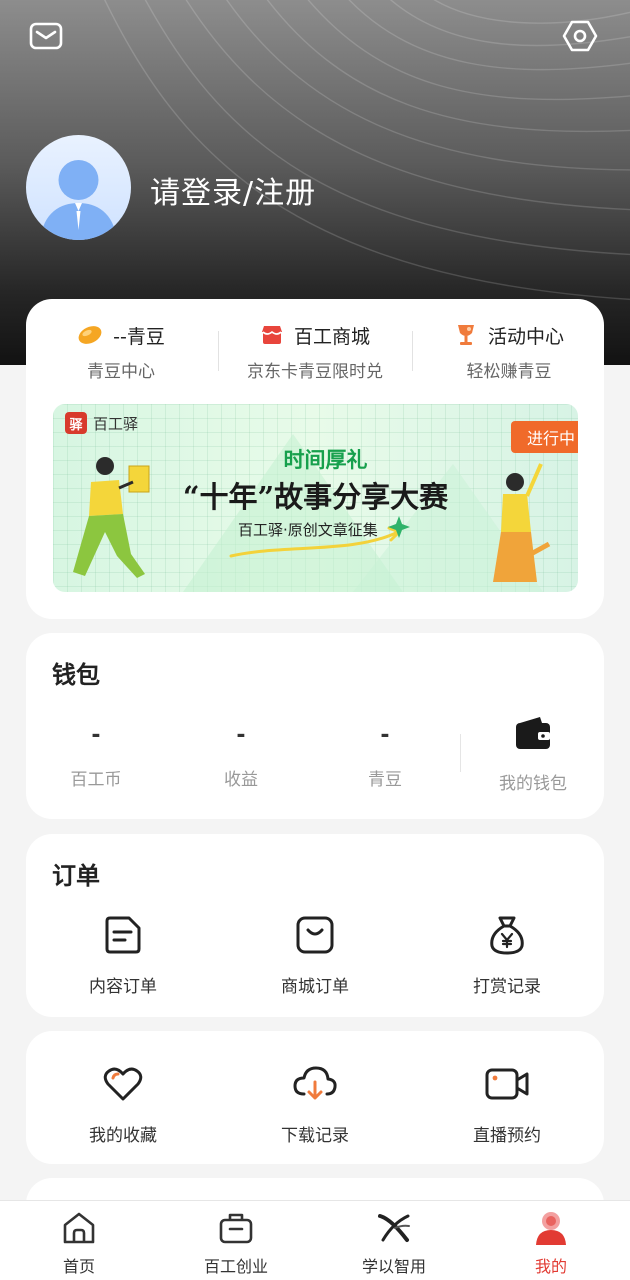 Image resolution: width=630 pixels, height=1280 pixels. Describe the element at coordinates (271, 335) in the screenshot. I see `shop-icon` at that location.